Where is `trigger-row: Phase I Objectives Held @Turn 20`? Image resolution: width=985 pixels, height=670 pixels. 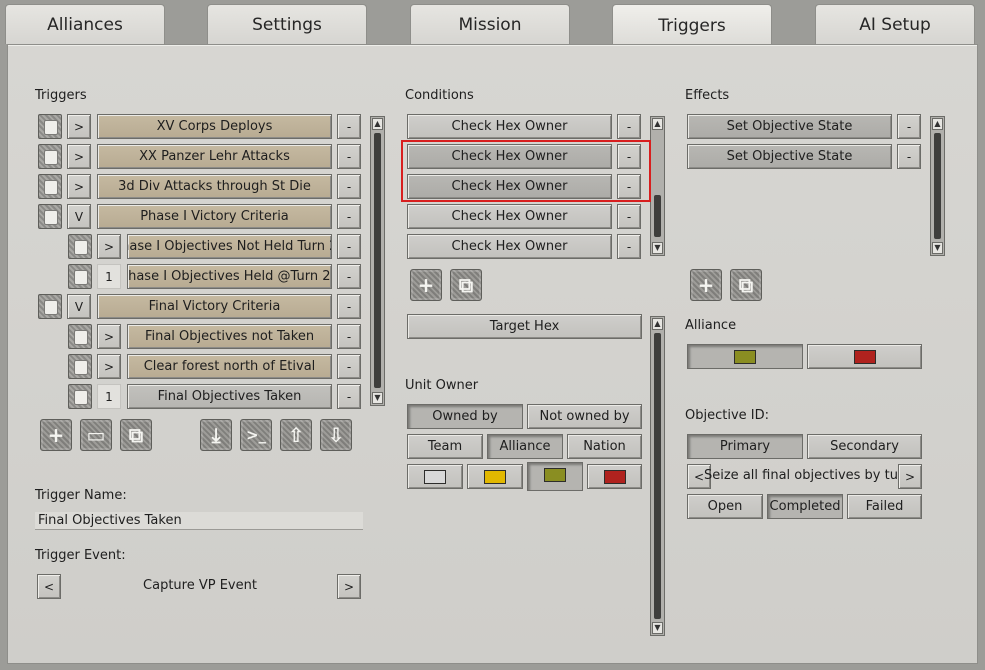 trigger-row: Phase I Objectives Held @Turn 20 is located at coordinates (229, 276).